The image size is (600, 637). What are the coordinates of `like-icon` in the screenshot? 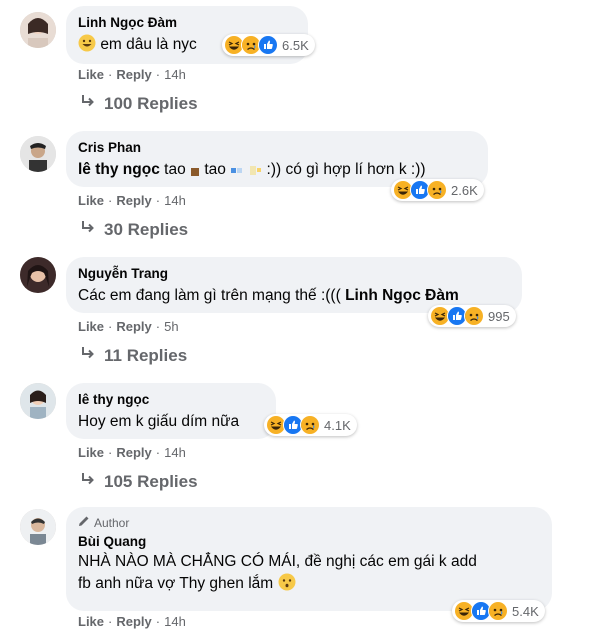 It's located at (268, 45).